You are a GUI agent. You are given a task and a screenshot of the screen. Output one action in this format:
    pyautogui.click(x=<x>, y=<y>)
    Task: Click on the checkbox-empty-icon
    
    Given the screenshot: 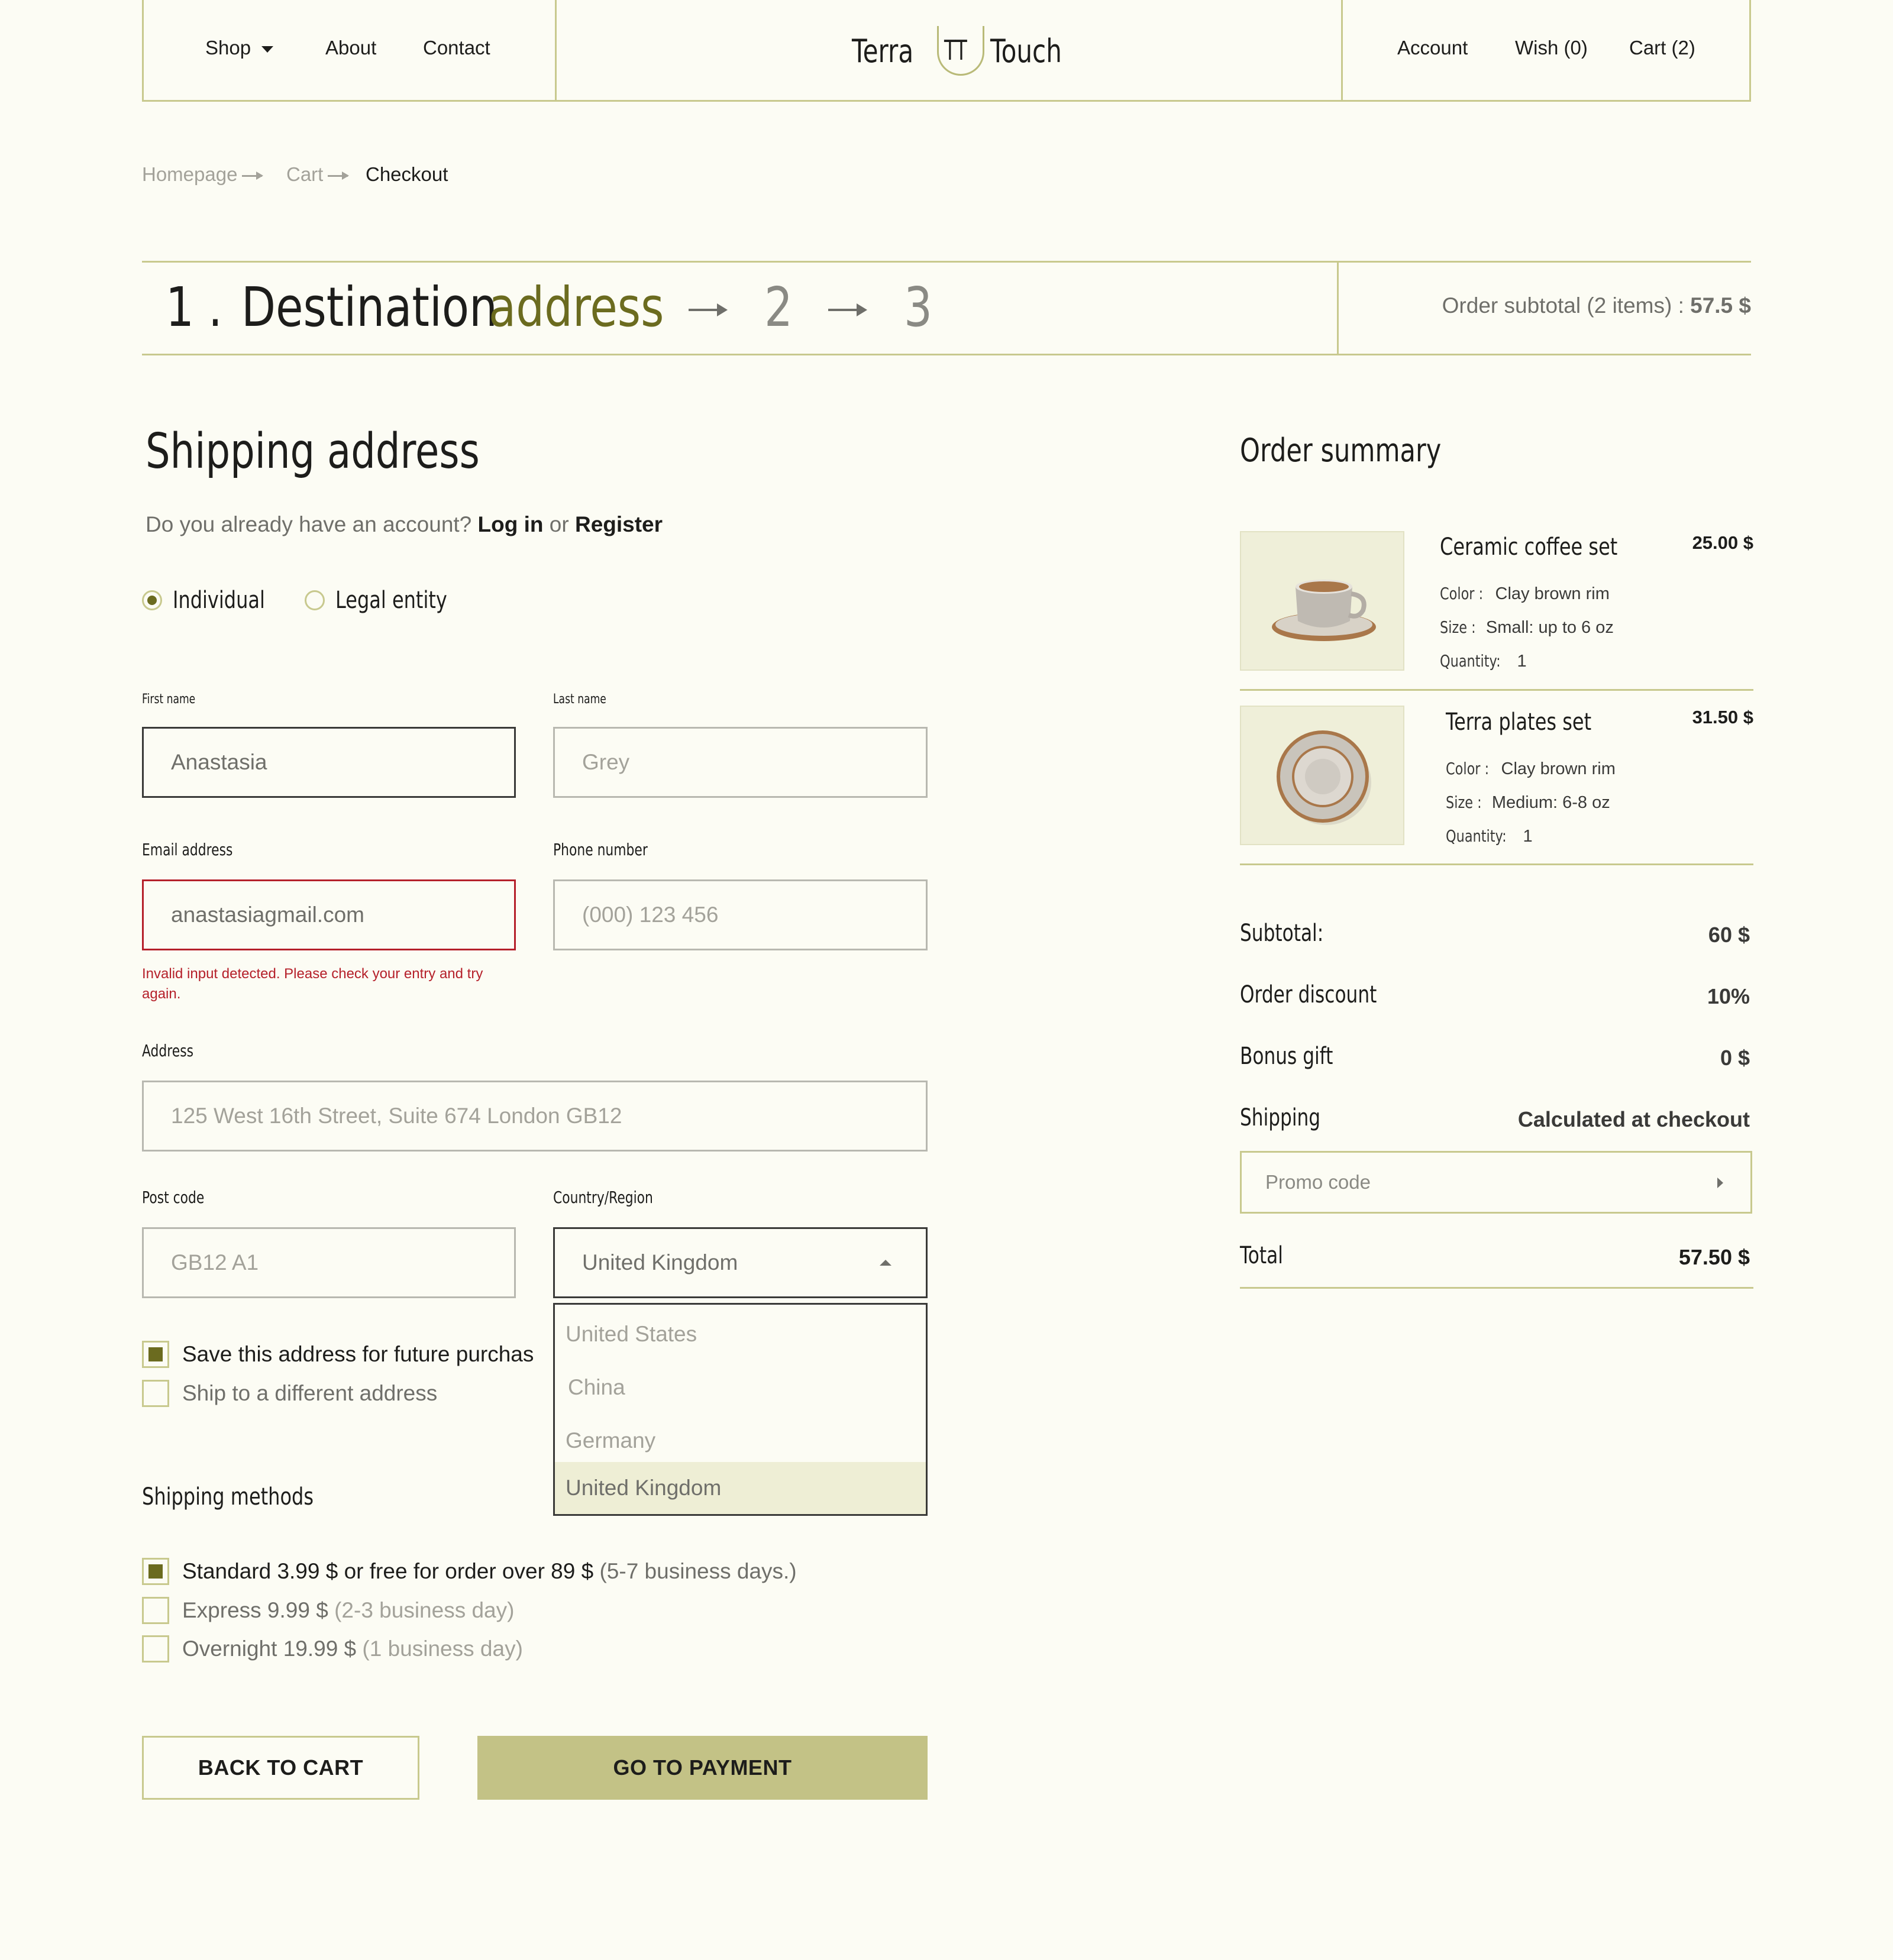 What is the action you would take?
    pyautogui.click(x=155, y=1649)
    